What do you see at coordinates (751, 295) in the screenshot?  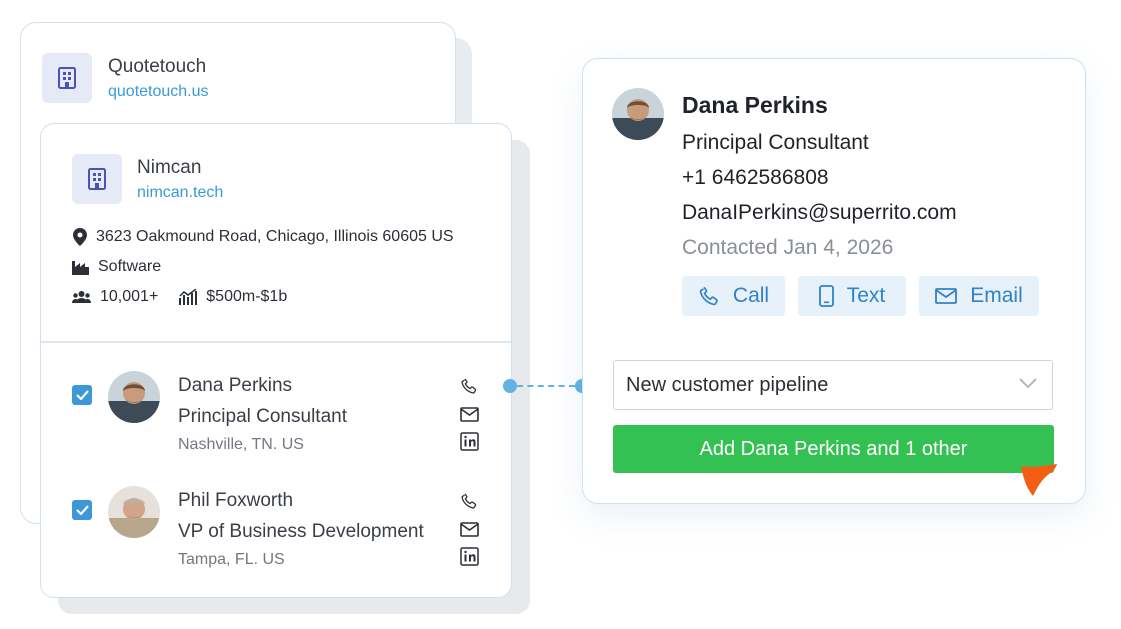 I see `call-label: Call` at bounding box center [751, 295].